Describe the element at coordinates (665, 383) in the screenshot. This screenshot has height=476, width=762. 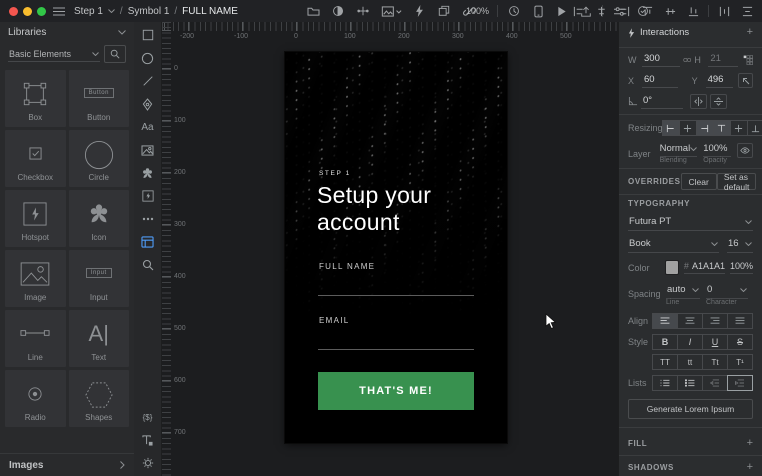
I see `numbered-list-button` at that location.